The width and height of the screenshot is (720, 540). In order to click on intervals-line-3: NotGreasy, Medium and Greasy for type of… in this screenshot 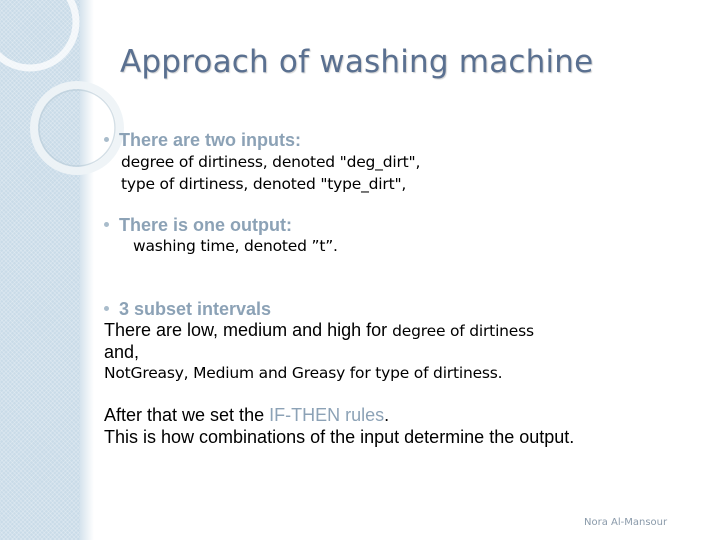, I will do `click(303, 373)`.